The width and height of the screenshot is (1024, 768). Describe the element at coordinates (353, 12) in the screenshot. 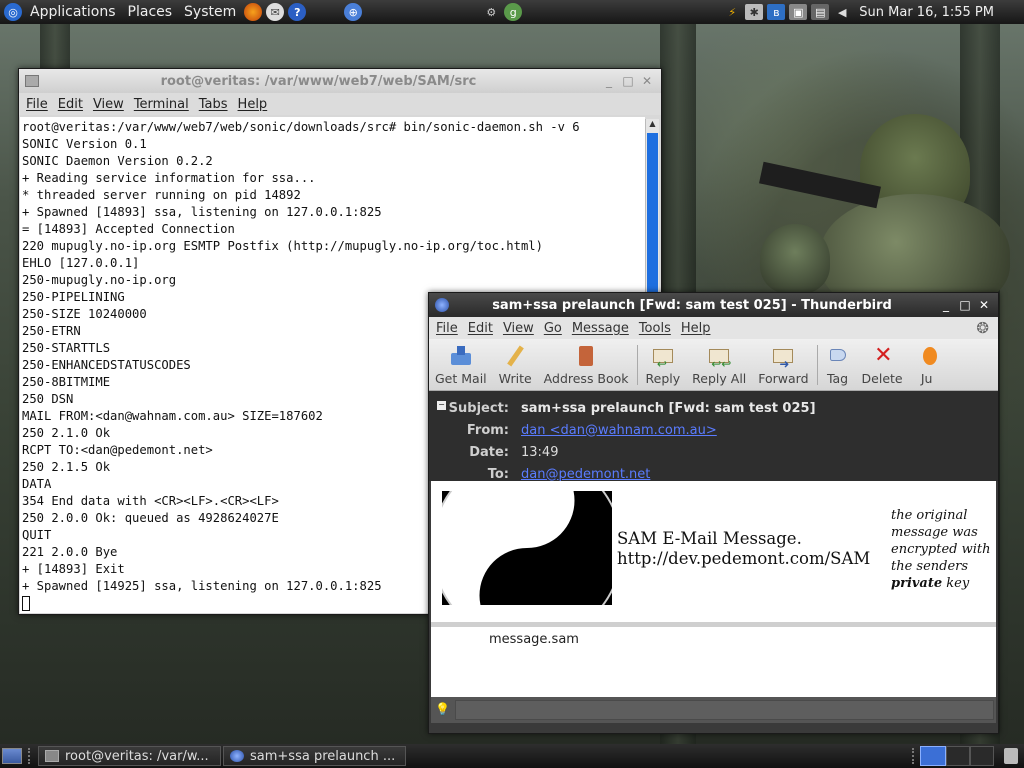

I see `network-launcher-icon: ⊕` at that location.